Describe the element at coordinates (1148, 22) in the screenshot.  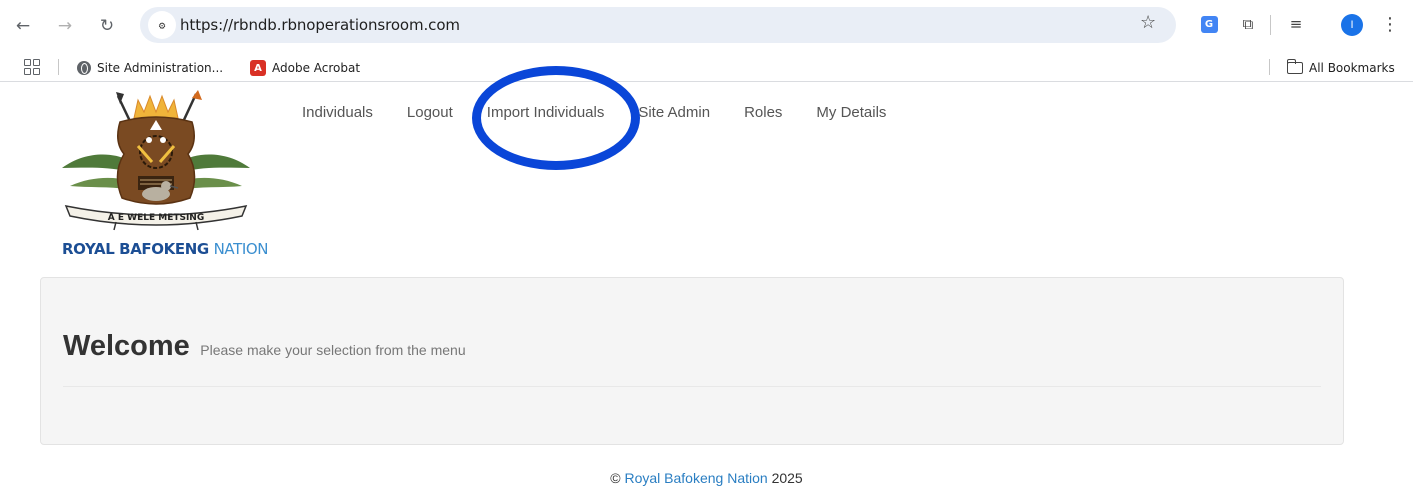
I see `bookmark-star-icon: ☆` at that location.